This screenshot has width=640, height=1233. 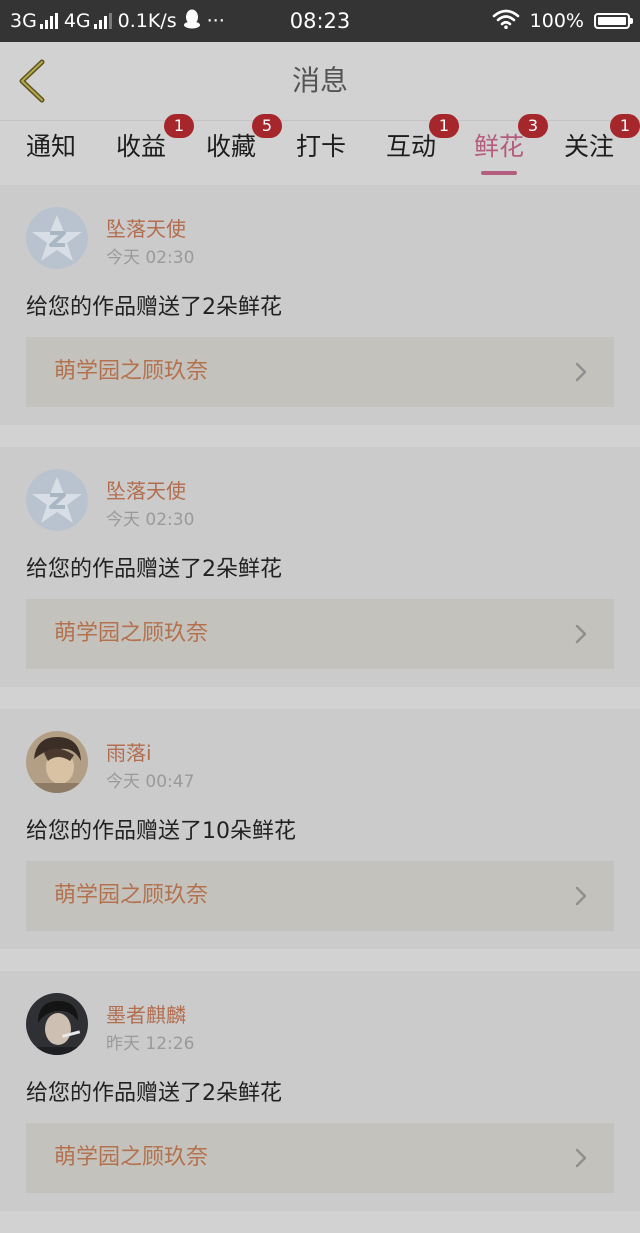 I want to click on tab-favorites: 收藏 5, so click(x=243, y=149).